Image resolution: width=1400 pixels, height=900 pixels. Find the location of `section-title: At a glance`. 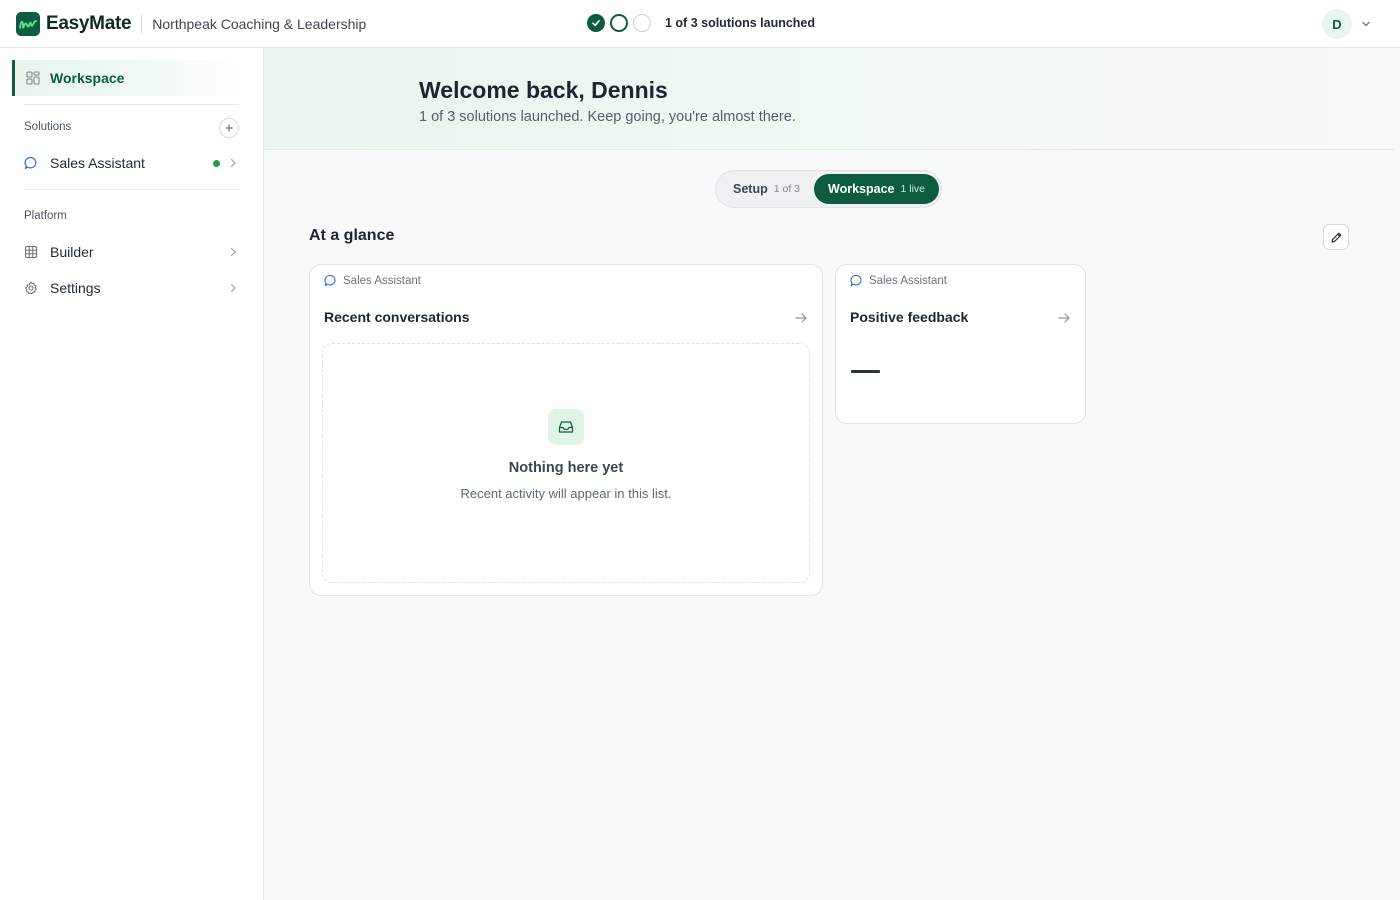

section-title: At a glance is located at coordinates (352, 235).